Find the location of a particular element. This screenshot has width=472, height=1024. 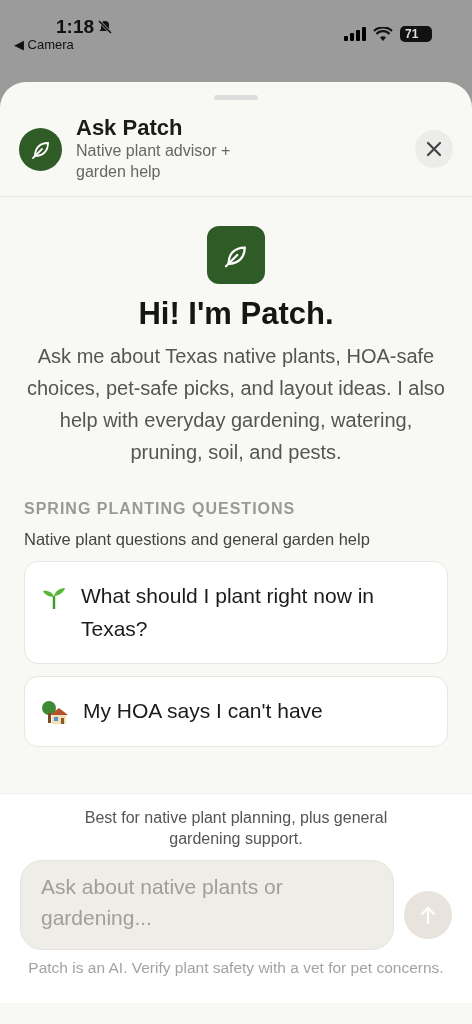

intro-text: Ask me about Texas native plants, HOA-safe choices, pet-safe picks, and layout ideas. I also help with everyday gardening, watering, pruning, soil, and pests. is located at coordinates (236, 404).